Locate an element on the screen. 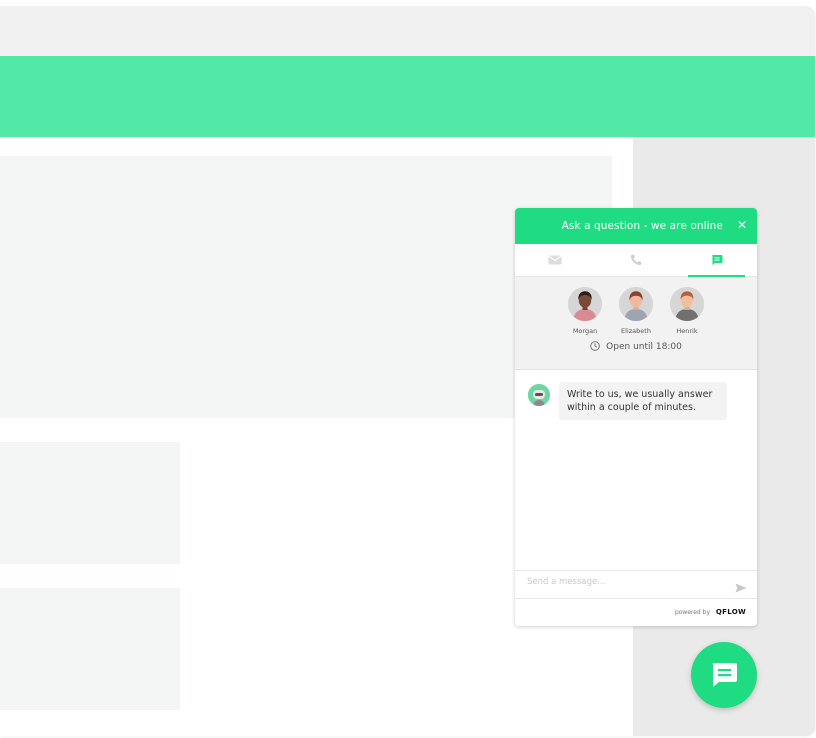  agent-name: Henrik is located at coordinates (687, 331).